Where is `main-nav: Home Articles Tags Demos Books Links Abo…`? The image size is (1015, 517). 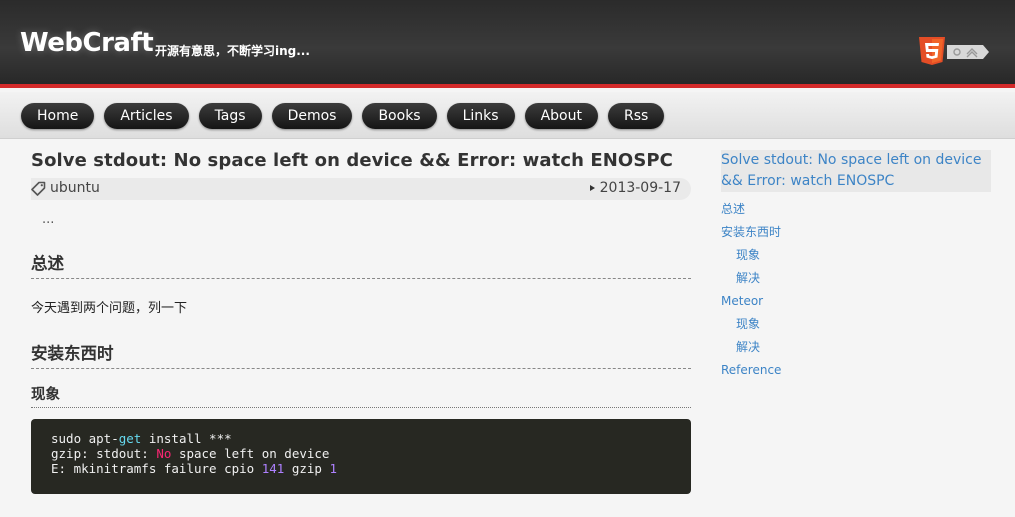 main-nav: Home Articles Tags Demos Books Links Abo… is located at coordinates (343, 116).